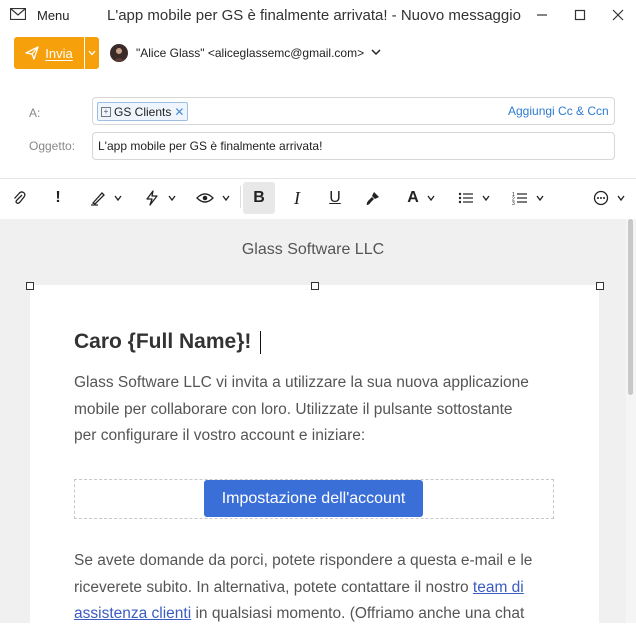 The height and width of the screenshot is (628, 636). I want to click on underline-button: U, so click(335, 198).